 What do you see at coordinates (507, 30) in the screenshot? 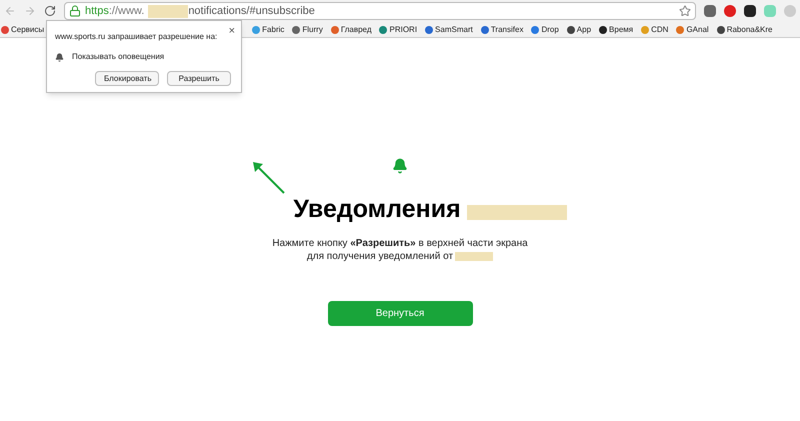
I see `bookmark-link: Transifex` at bounding box center [507, 30].